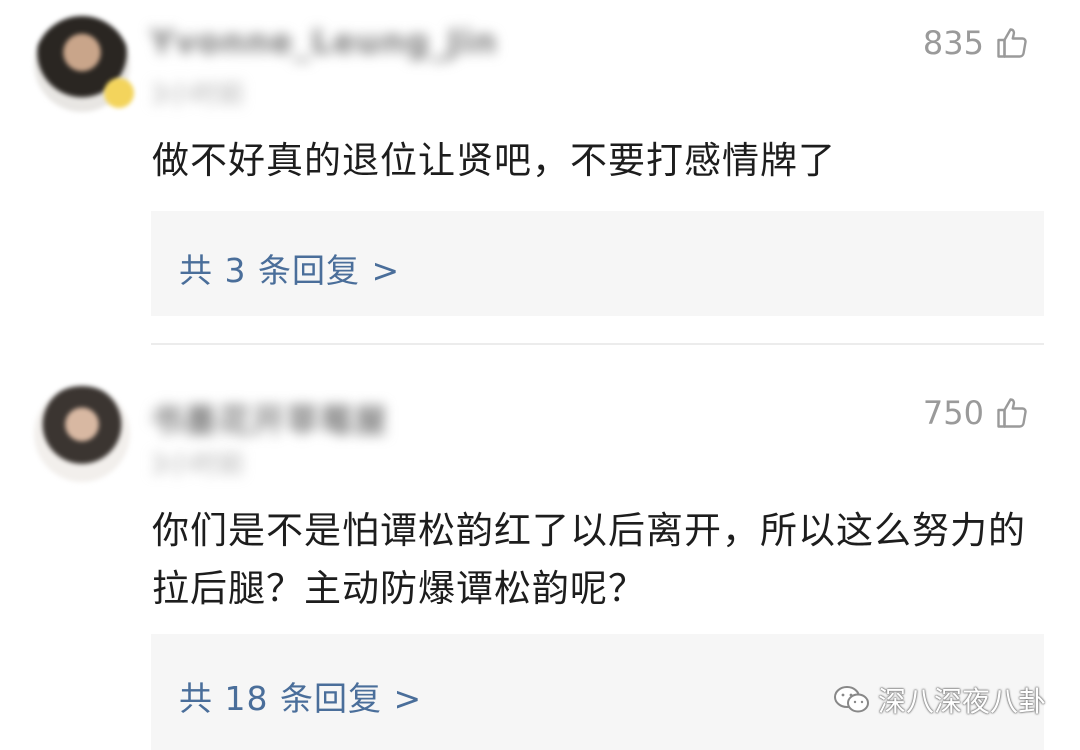 This screenshot has width=1080, height=750. I want to click on like-button: 835, so click(976, 43).